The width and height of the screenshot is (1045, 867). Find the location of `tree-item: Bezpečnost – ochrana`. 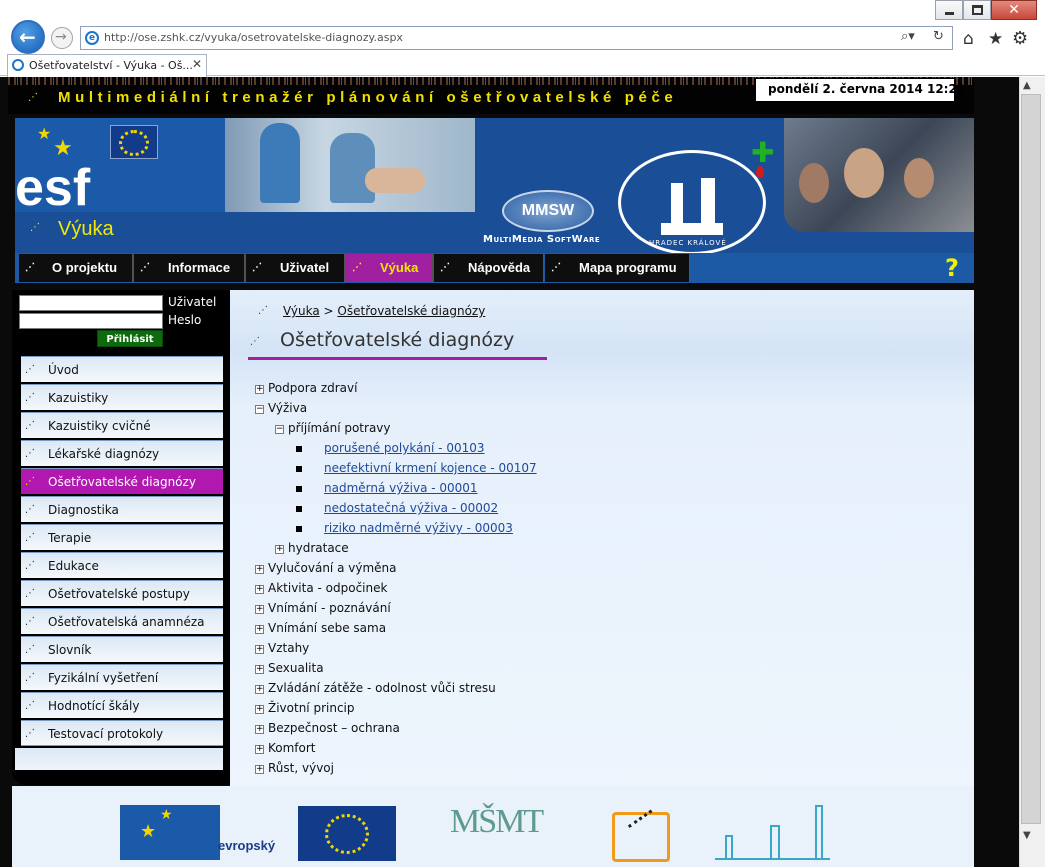

tree-item: Bezpečnost – ochrana is located at coordinates (334, 728).